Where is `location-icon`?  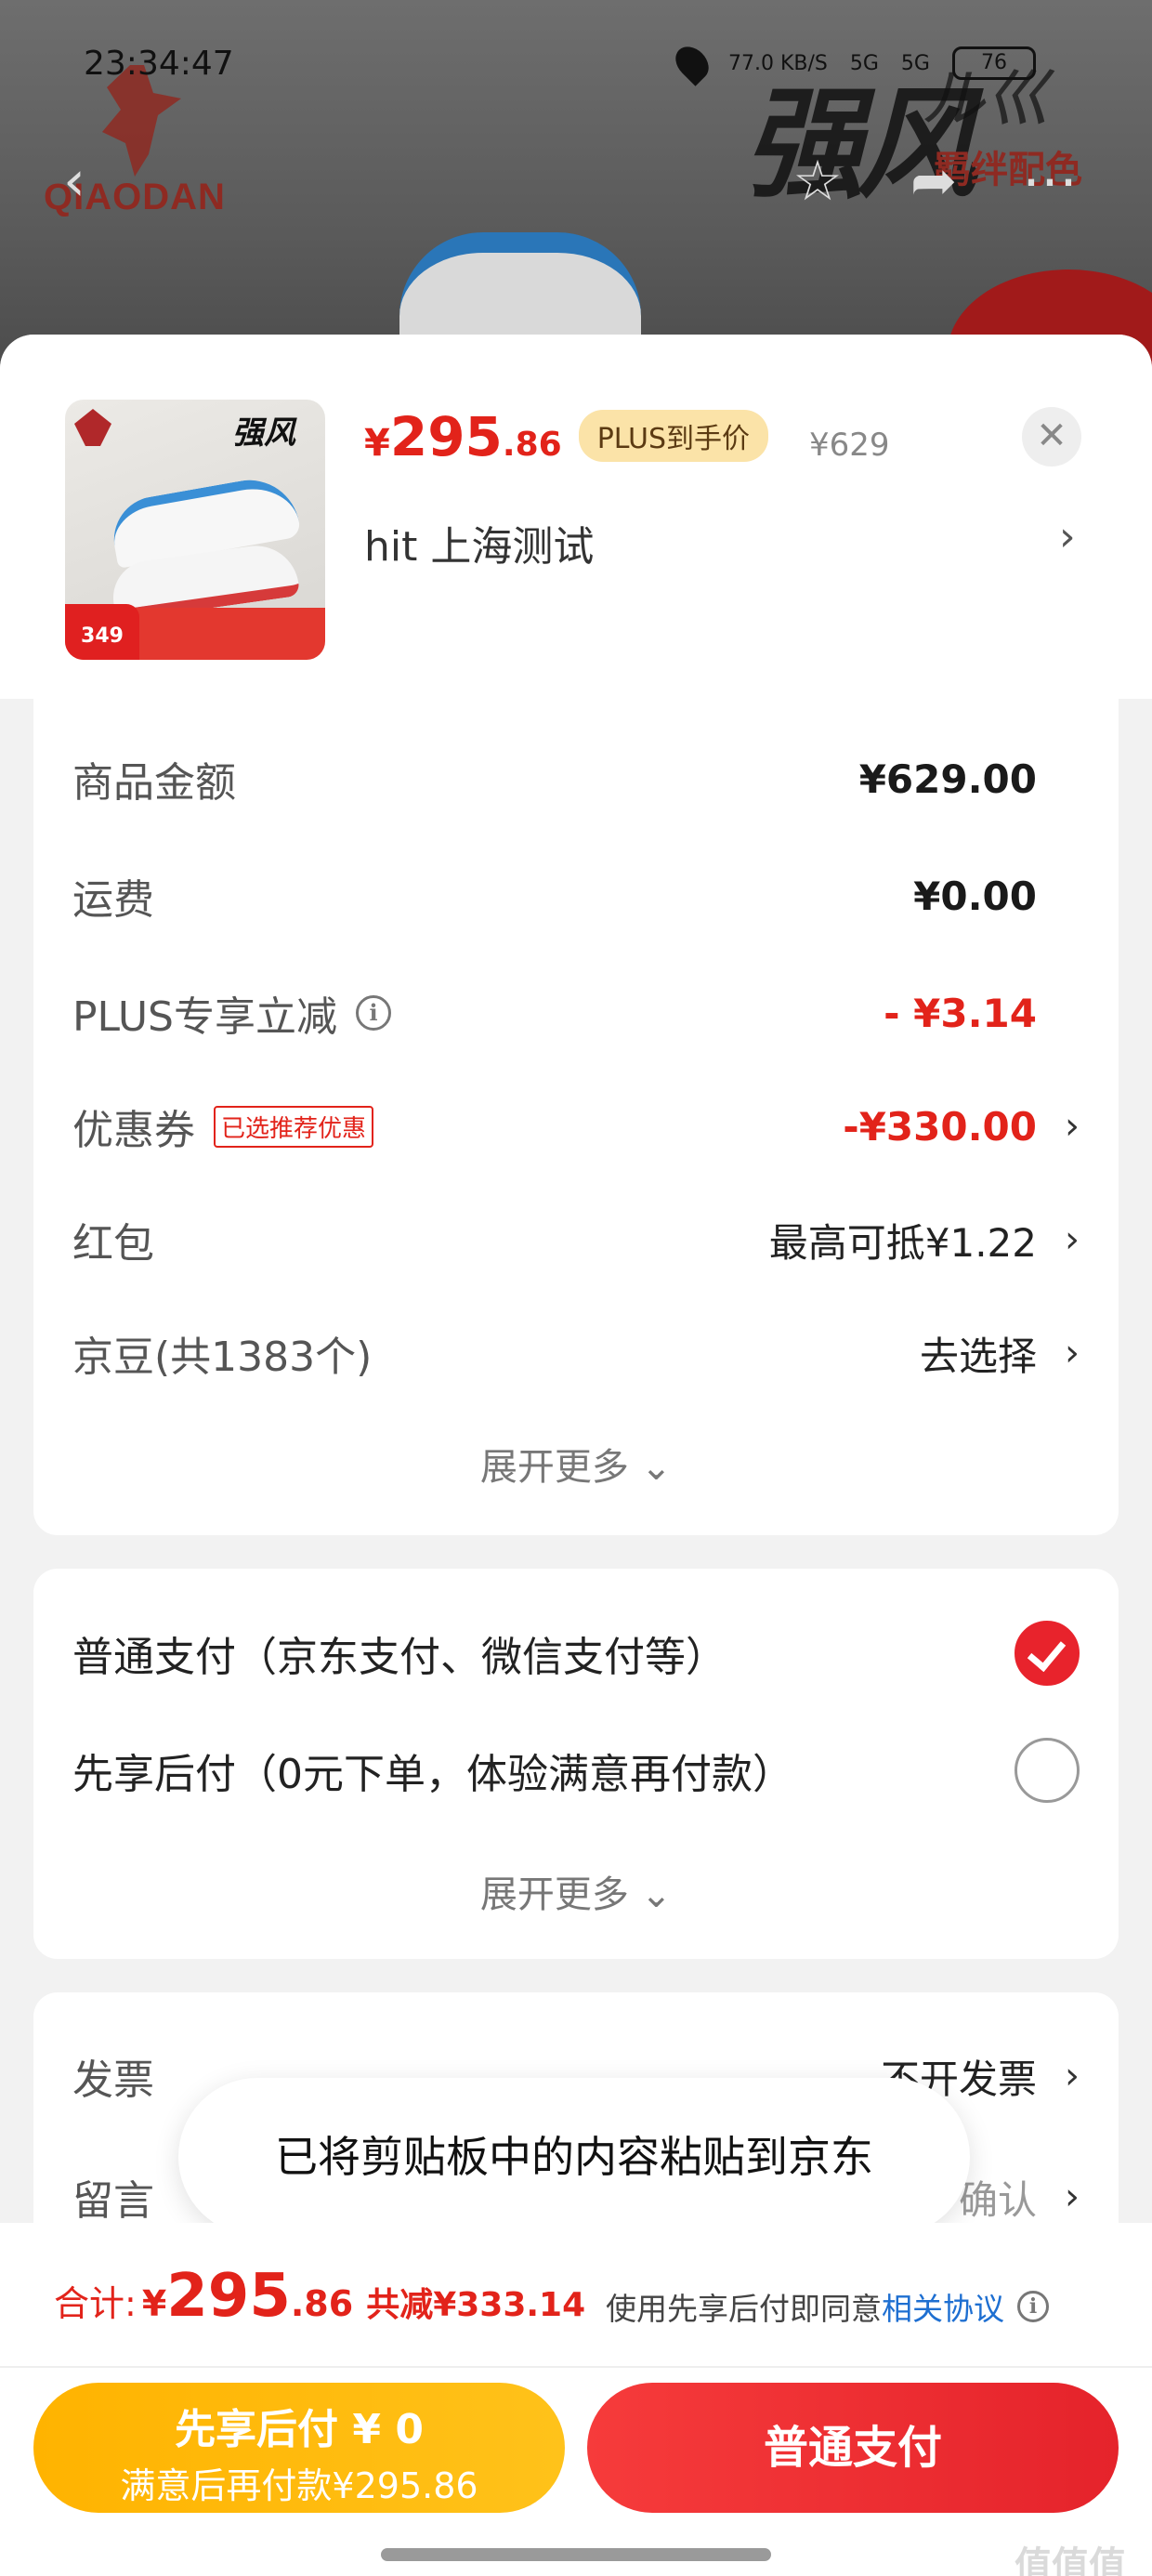
location-icon is located at coordinates (692, 63).